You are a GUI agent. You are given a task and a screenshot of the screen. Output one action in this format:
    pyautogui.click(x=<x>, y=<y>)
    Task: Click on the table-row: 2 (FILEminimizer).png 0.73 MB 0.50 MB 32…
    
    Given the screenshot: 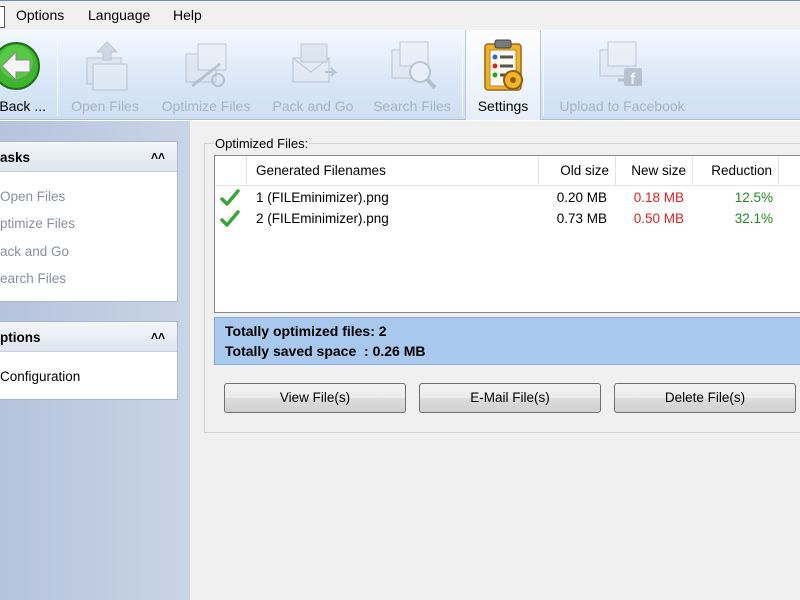 What is the action you would take?
    pyautogui.click(x=507, y=219)
    